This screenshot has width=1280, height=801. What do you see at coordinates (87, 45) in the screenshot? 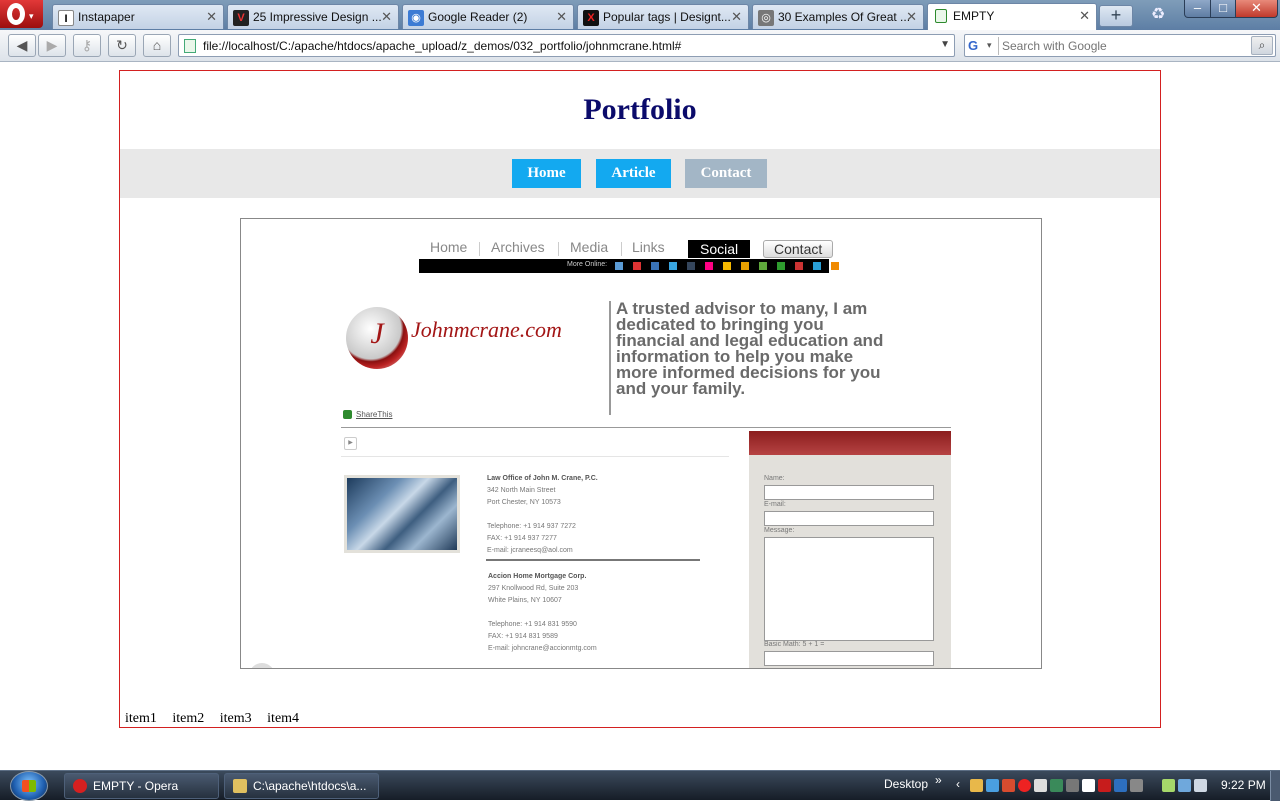
I see `wand-key-button: ⚷` at bounding box center [87, 45].